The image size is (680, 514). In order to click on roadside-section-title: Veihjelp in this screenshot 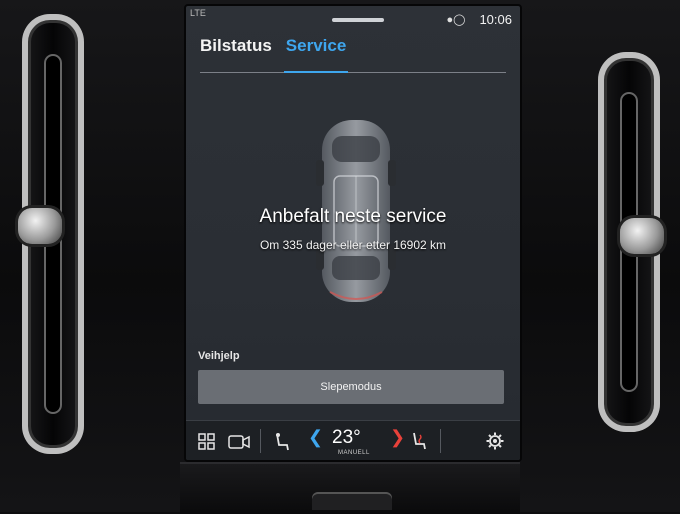, I will do `click(219, 356)`.